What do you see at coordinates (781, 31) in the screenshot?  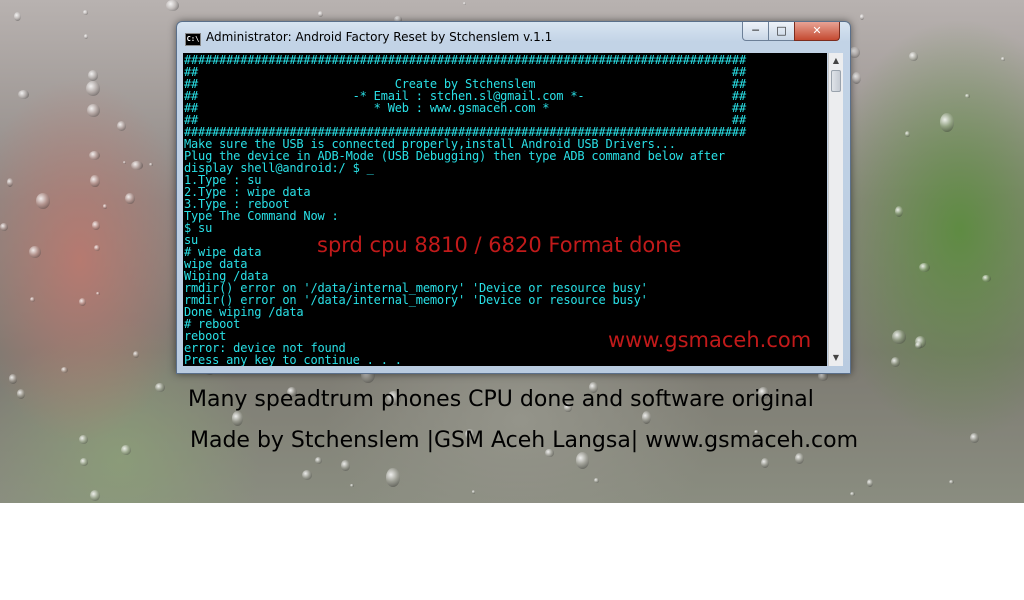 I see `maximize-button: □` at bounding box center [781, 31].